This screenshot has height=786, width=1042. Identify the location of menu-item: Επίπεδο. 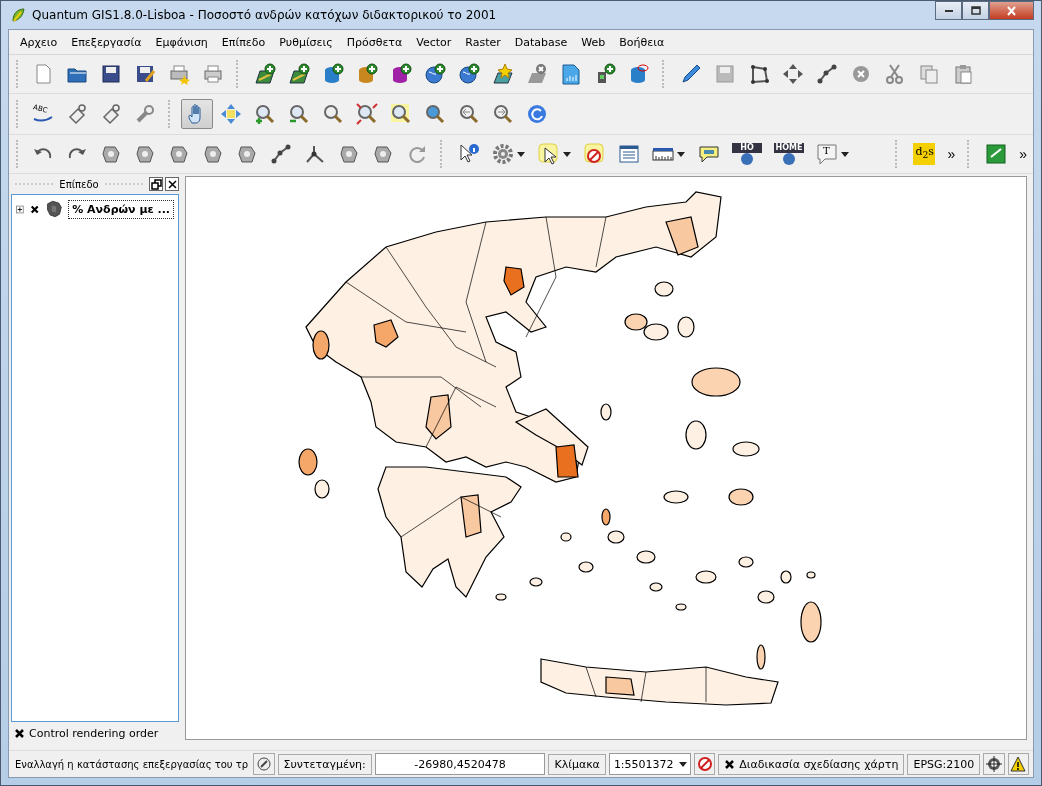
(243, 42).